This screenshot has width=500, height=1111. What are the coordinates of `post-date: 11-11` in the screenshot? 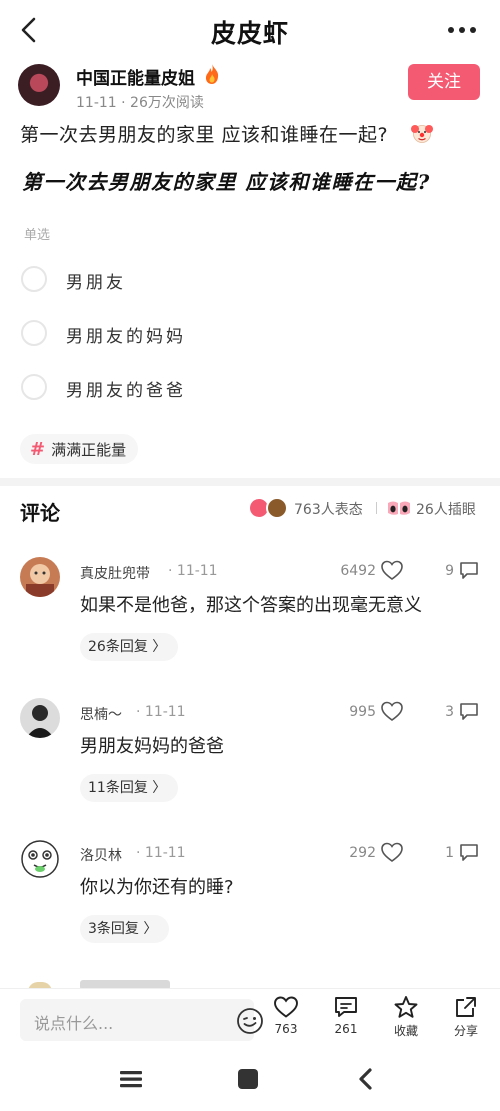 It's located at (96, 103).